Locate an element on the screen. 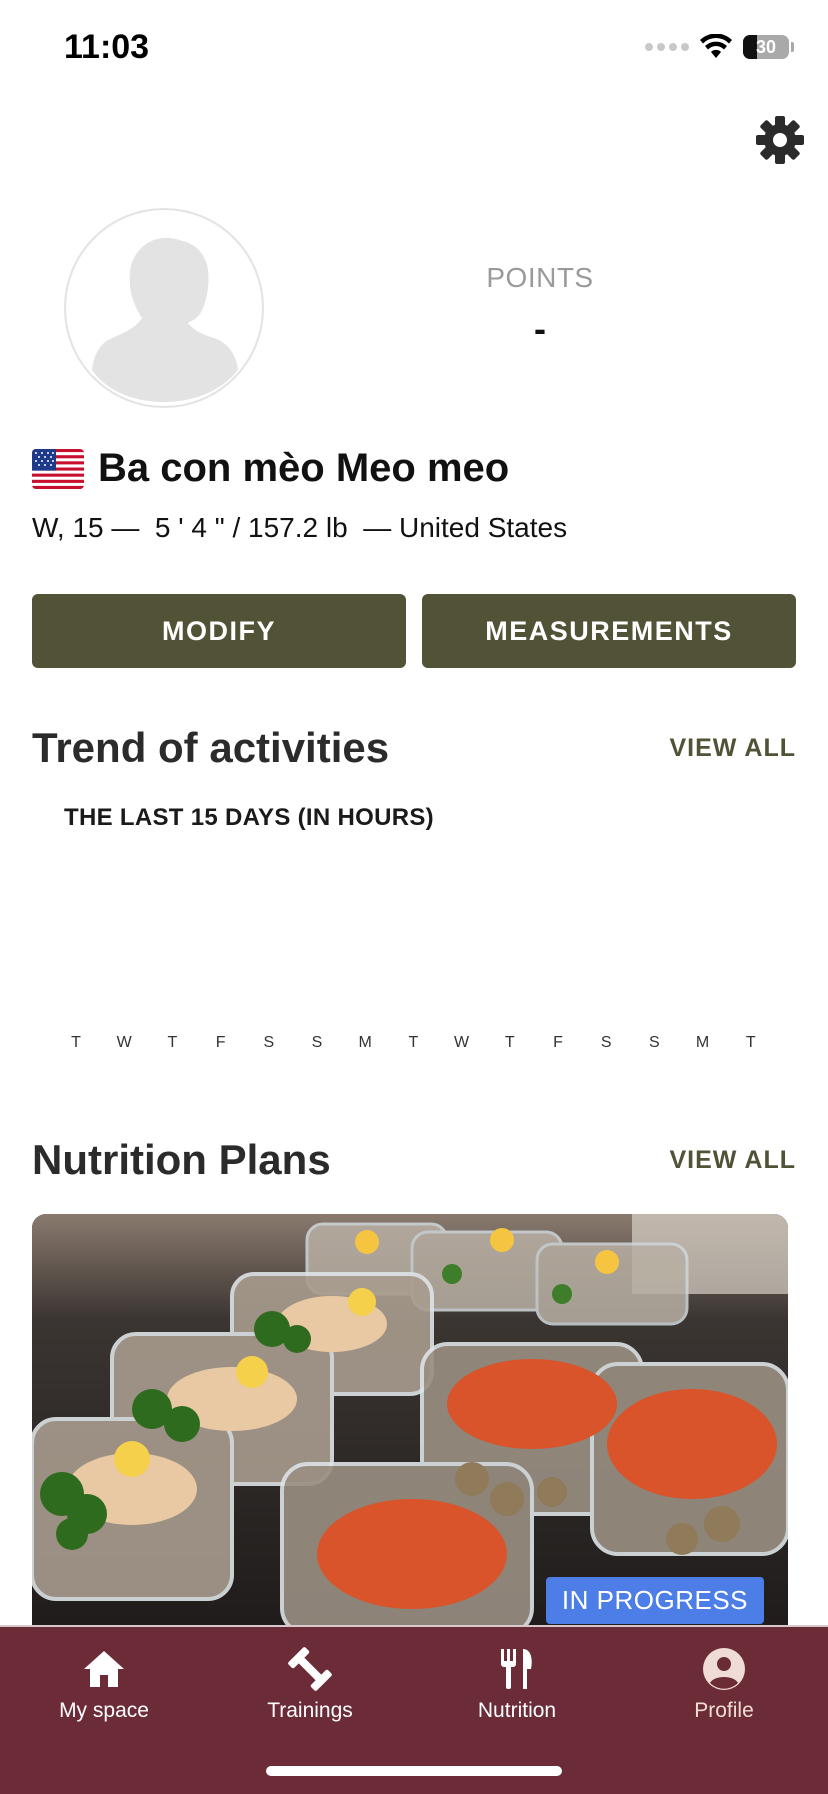 This screenshot has width=828, height=1794. activities-view-all-link: VIEW ALL is located at coordinates (732, 748).